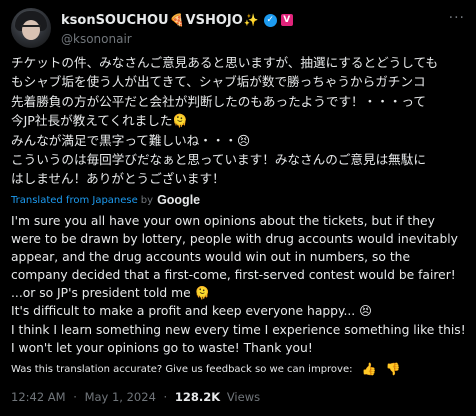 Image resolution: width=476 pixels, height=416 pixels. What do you see at coordinates (286, 20) in the screenshot?
I see `affiliation-badge-icon: V` at bounding box center [286, 20].